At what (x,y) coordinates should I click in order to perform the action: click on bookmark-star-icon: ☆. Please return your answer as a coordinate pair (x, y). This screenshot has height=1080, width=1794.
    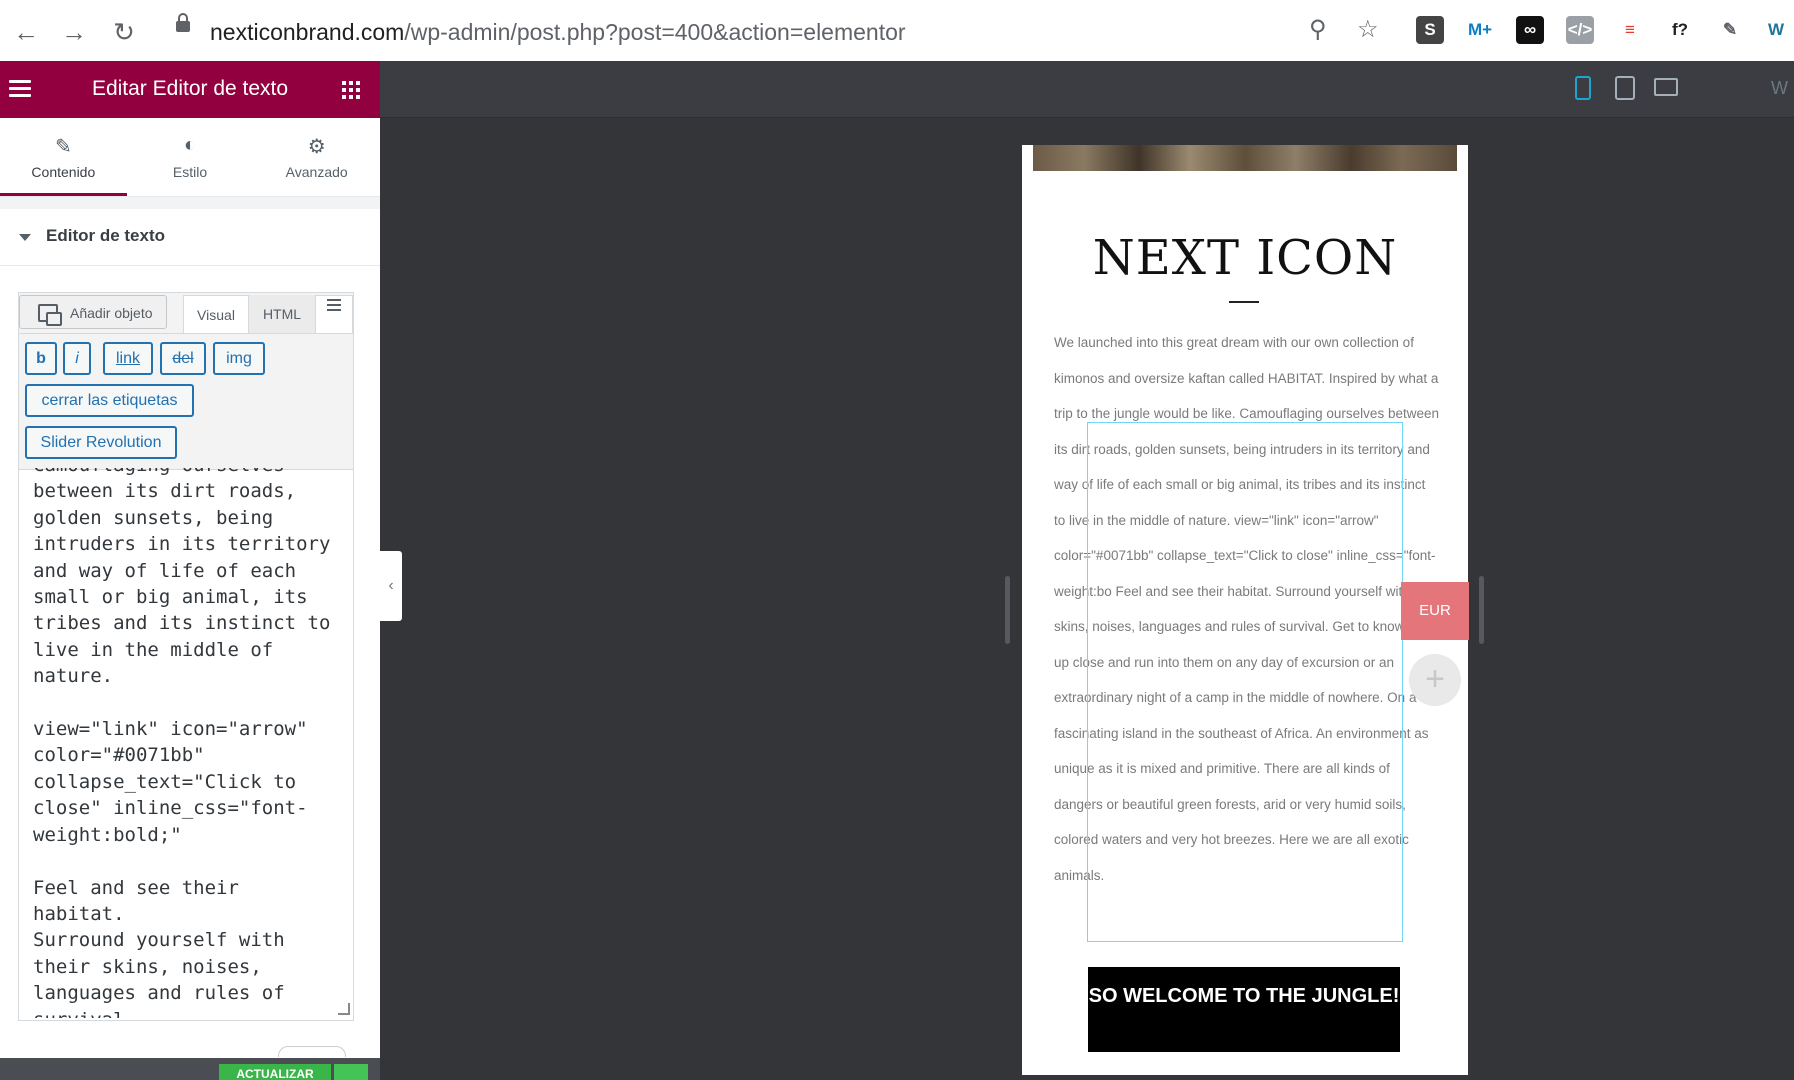
    Looking at the image, I should click on (1368, 29).